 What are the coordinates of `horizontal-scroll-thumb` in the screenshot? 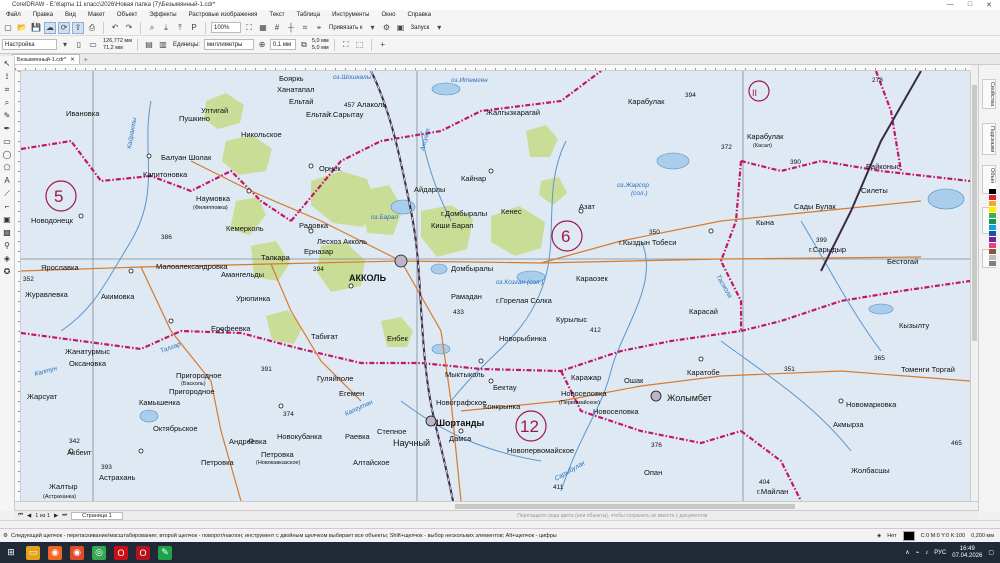 It's located at (625, 506).